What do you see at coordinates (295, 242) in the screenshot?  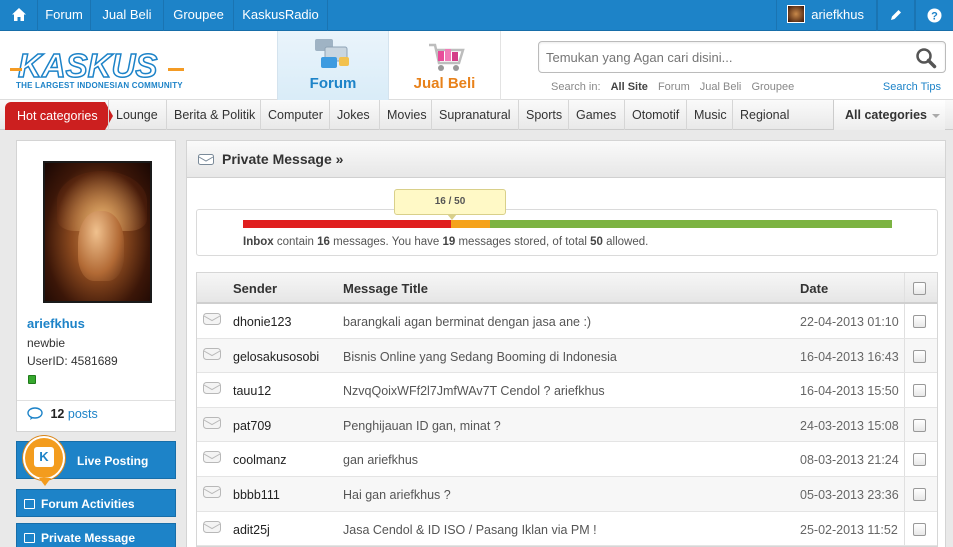 I see `quota-text-part: contain` at bounding box center [295, 242].